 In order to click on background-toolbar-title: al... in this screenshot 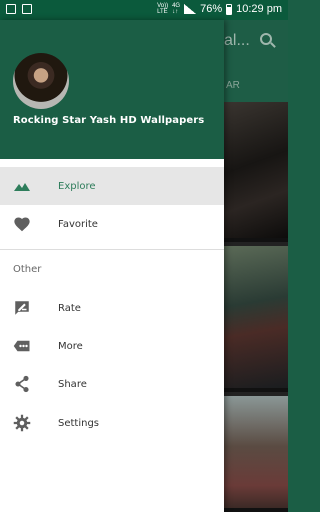, I will do `click(237, 40)`.